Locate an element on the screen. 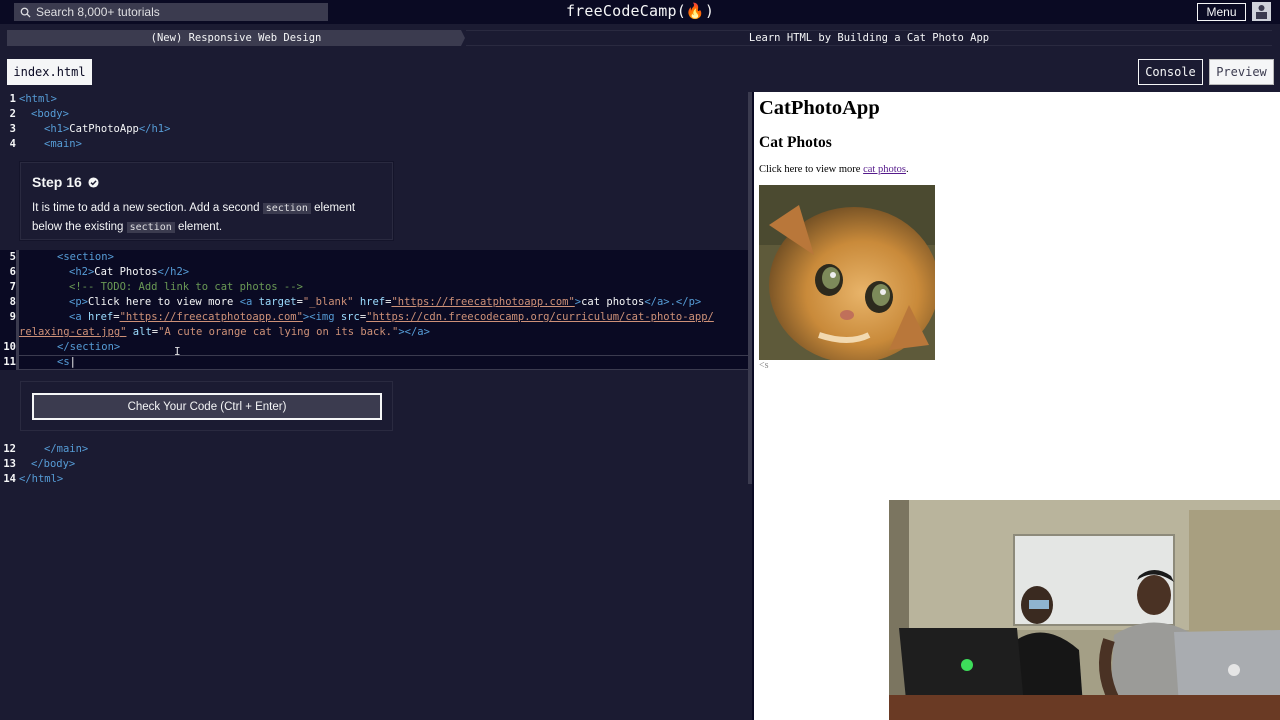 Image resolution: width=1280 pixels, height=720 pixels. line-number: 11 is located at coordinates (9, 362).